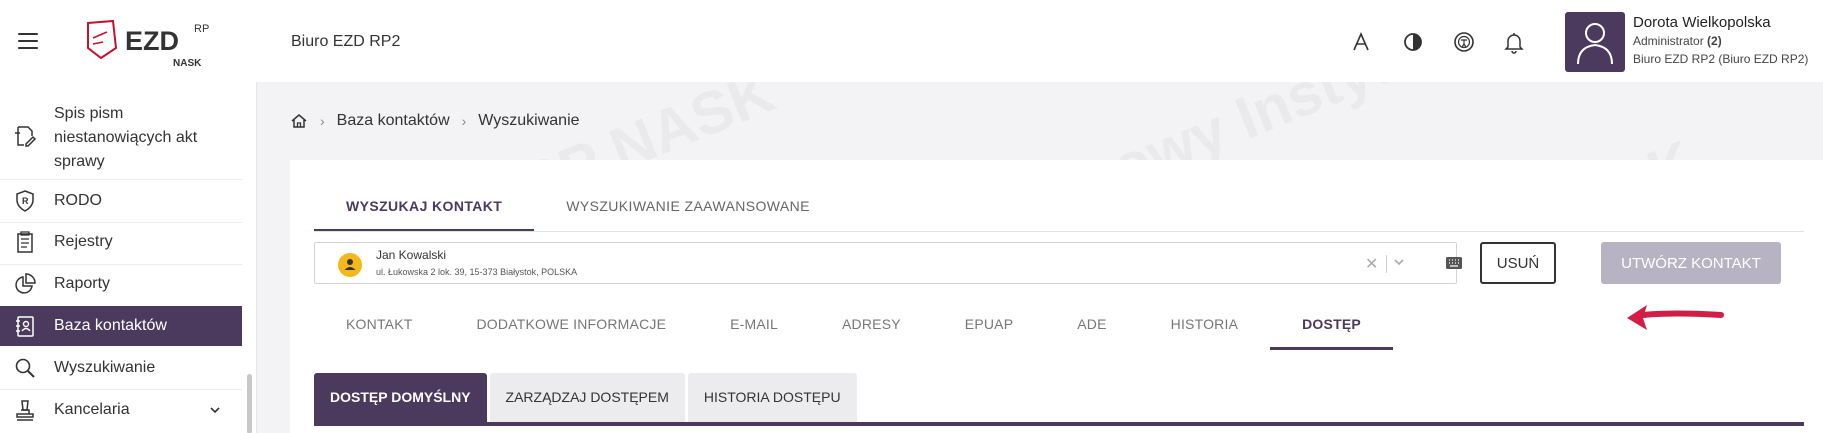 Image resolution: width=1823 pixels, height=433 pixels. I want to click on field-divider, so click(1386, 264).